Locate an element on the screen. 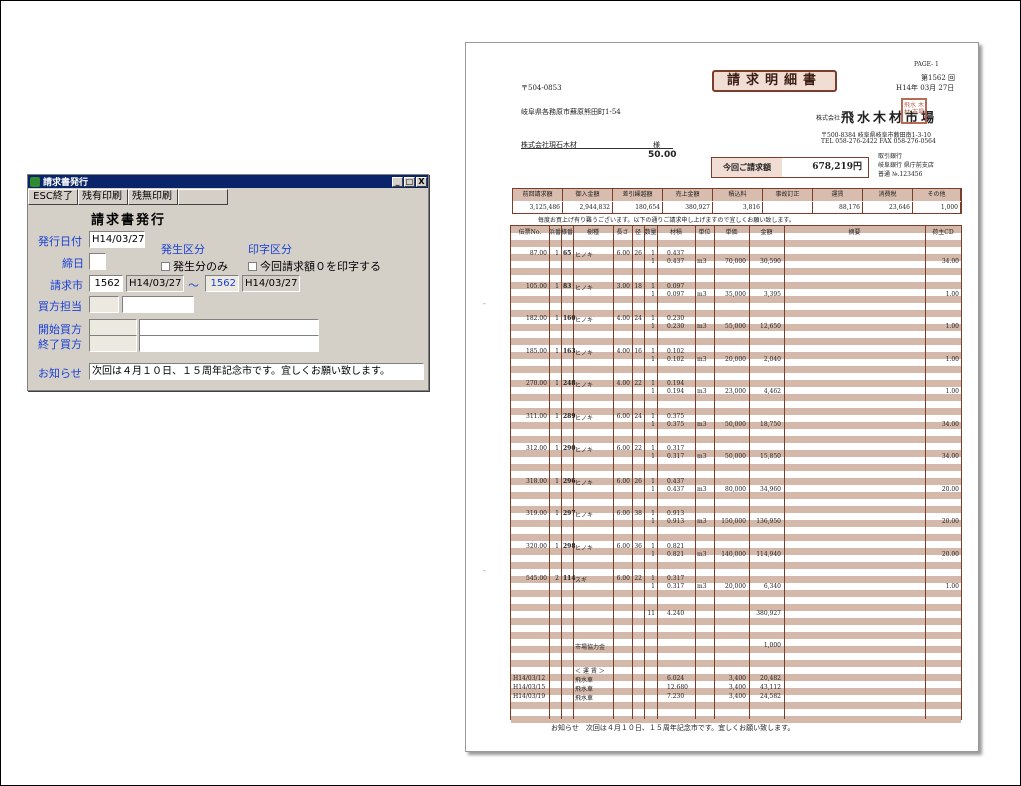 The height and width of the screenshot is (786, 1021). title-bar: 請求書発行 _ □ X is located at coordinates (228, 181).